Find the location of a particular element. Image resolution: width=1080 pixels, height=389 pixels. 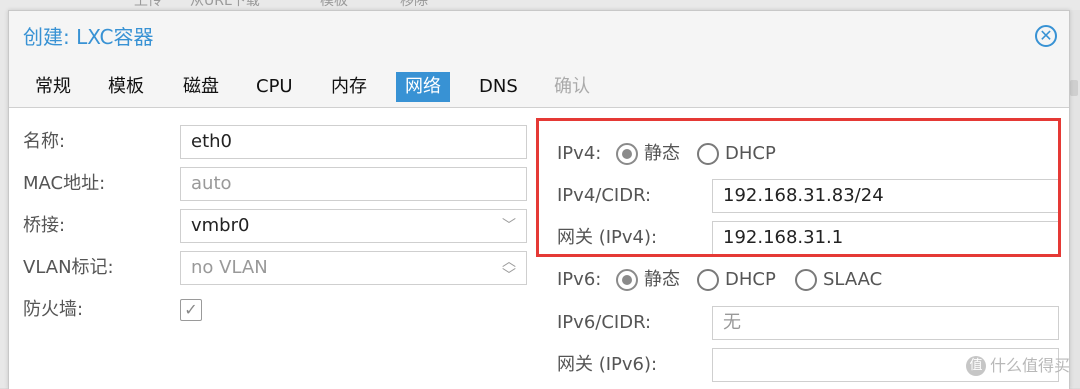

ipv6-slaac-label: SLAAC is located at coordinates (853, 279).